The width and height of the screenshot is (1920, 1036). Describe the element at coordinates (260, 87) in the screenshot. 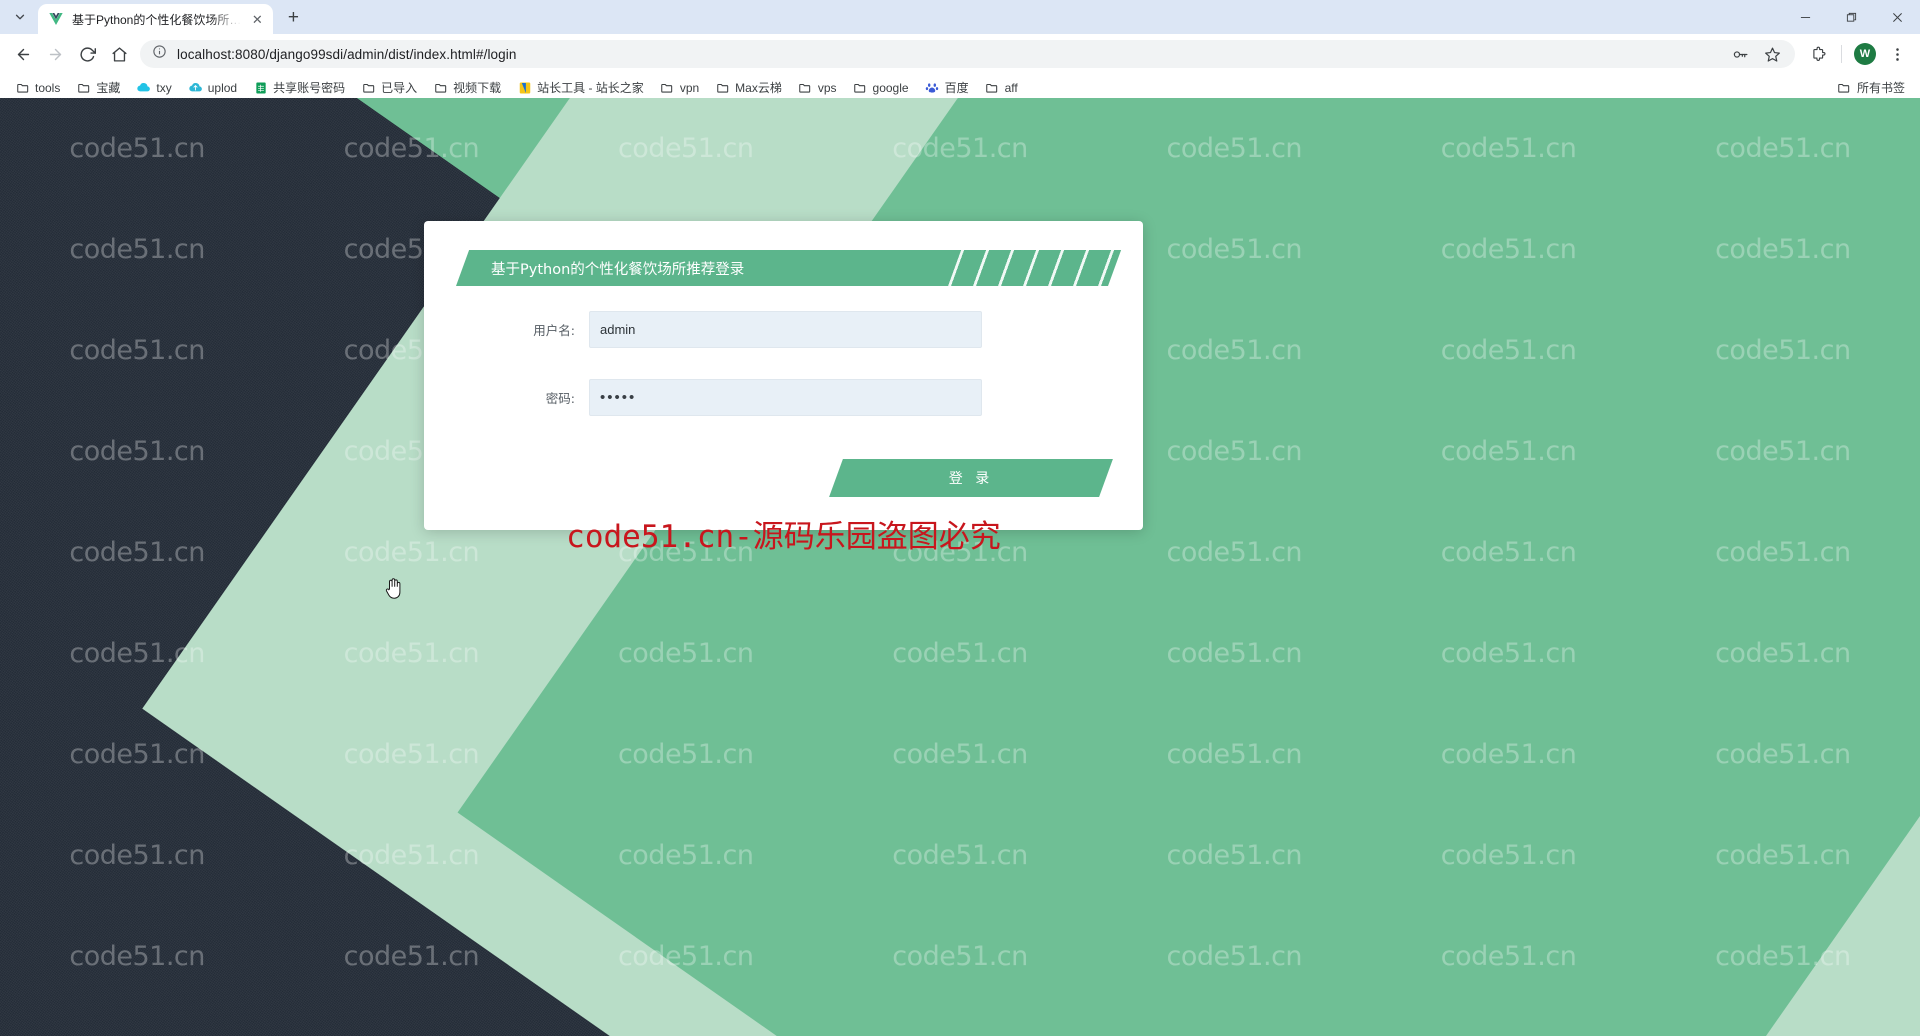

I see `sheet-icon` at that location.